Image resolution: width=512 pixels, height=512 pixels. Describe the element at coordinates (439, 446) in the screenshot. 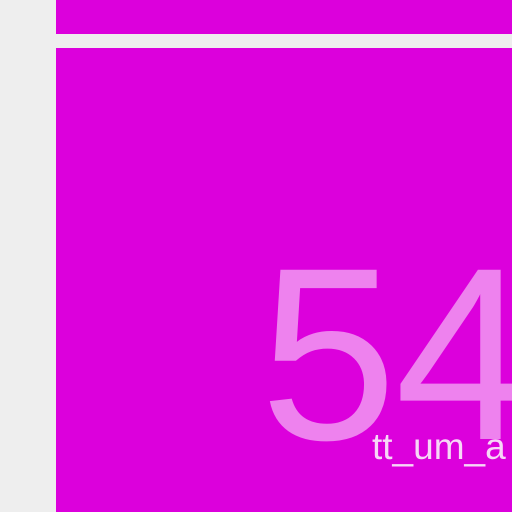

I see `tile-label: tt_um_a` at that location.